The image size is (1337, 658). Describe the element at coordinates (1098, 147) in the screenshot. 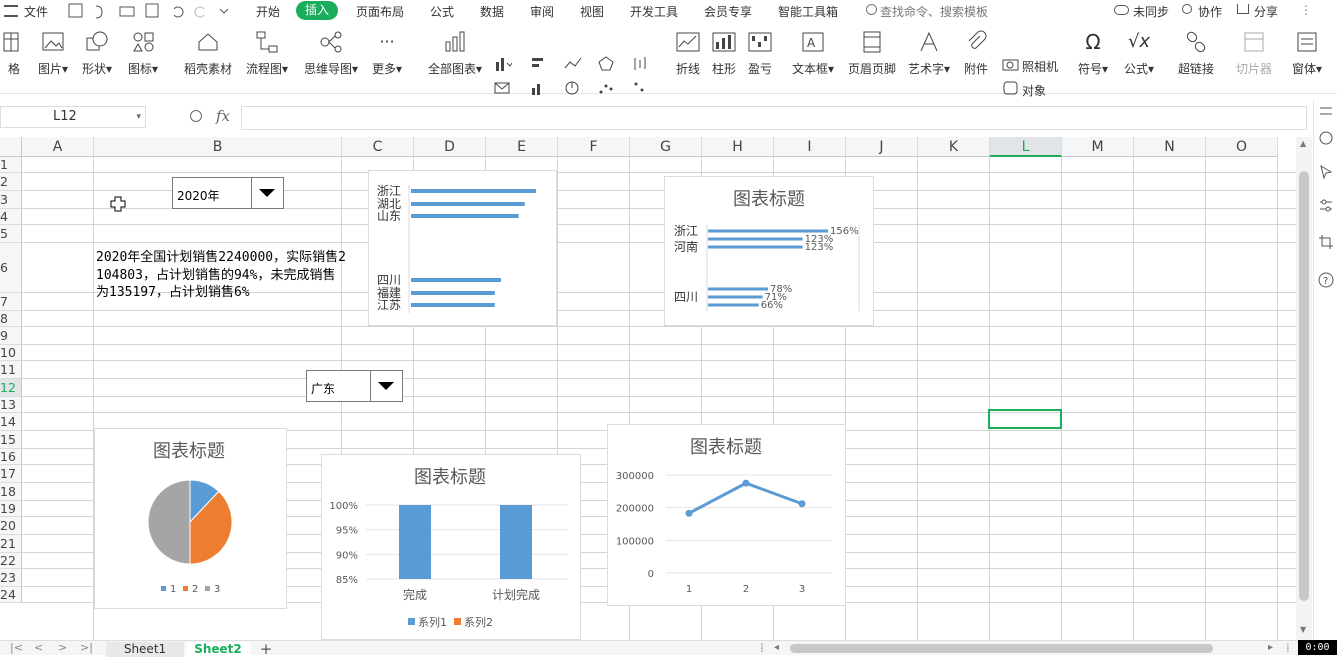

I see `column-header-m: M` at that location.